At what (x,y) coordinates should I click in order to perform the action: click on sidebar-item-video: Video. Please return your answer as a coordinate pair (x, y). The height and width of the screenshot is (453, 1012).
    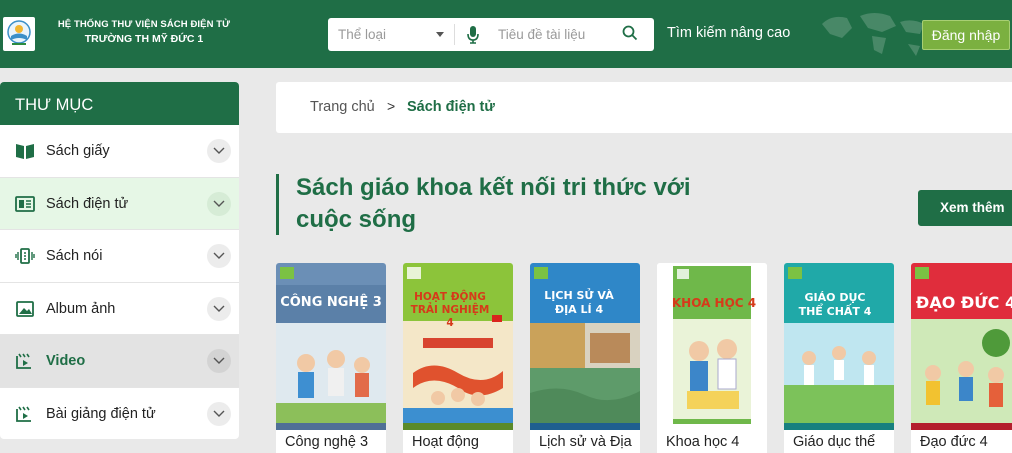
    Looking at the image, I should click on (119, 361).